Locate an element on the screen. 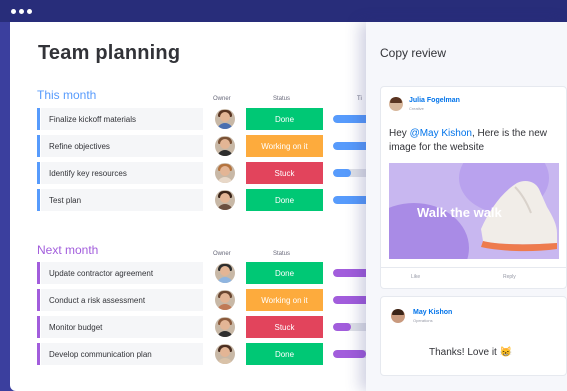 Image resolution: width=567 pixels, height=391 pixels. task-name: Monitor budget is located at coordinates (122, 327).